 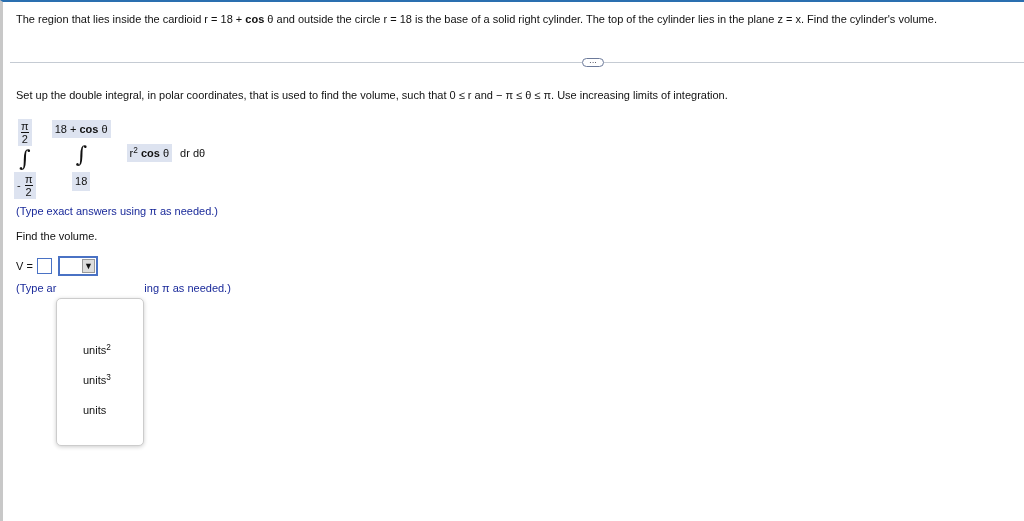 I want to click on setup-prompt: Set up the double integral, in polar coordinates, that is used to find the volume, such that 0 ≤ r and − π ≤ θ ≤ π. Use increasing limits of integration., so click(x=372, y=95).